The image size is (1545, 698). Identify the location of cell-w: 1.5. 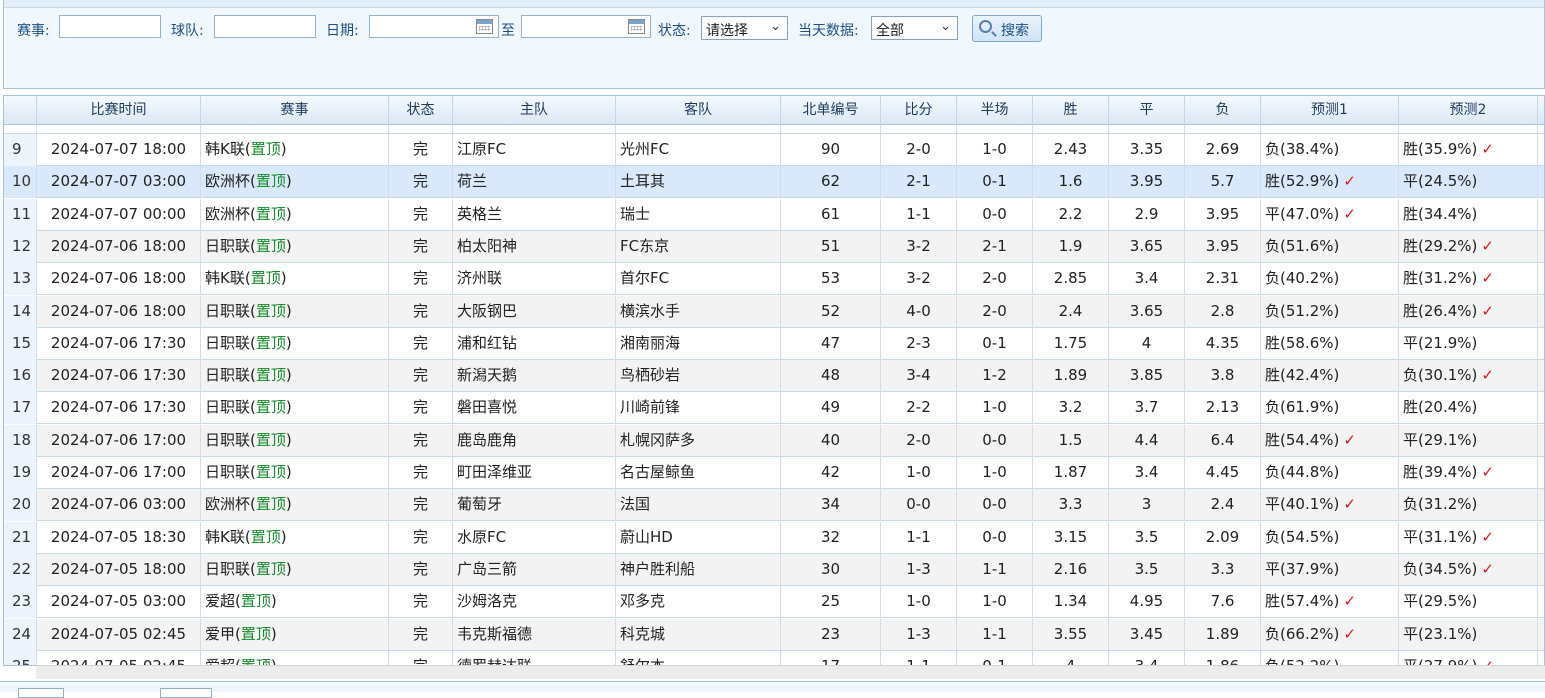
(1071, 440).